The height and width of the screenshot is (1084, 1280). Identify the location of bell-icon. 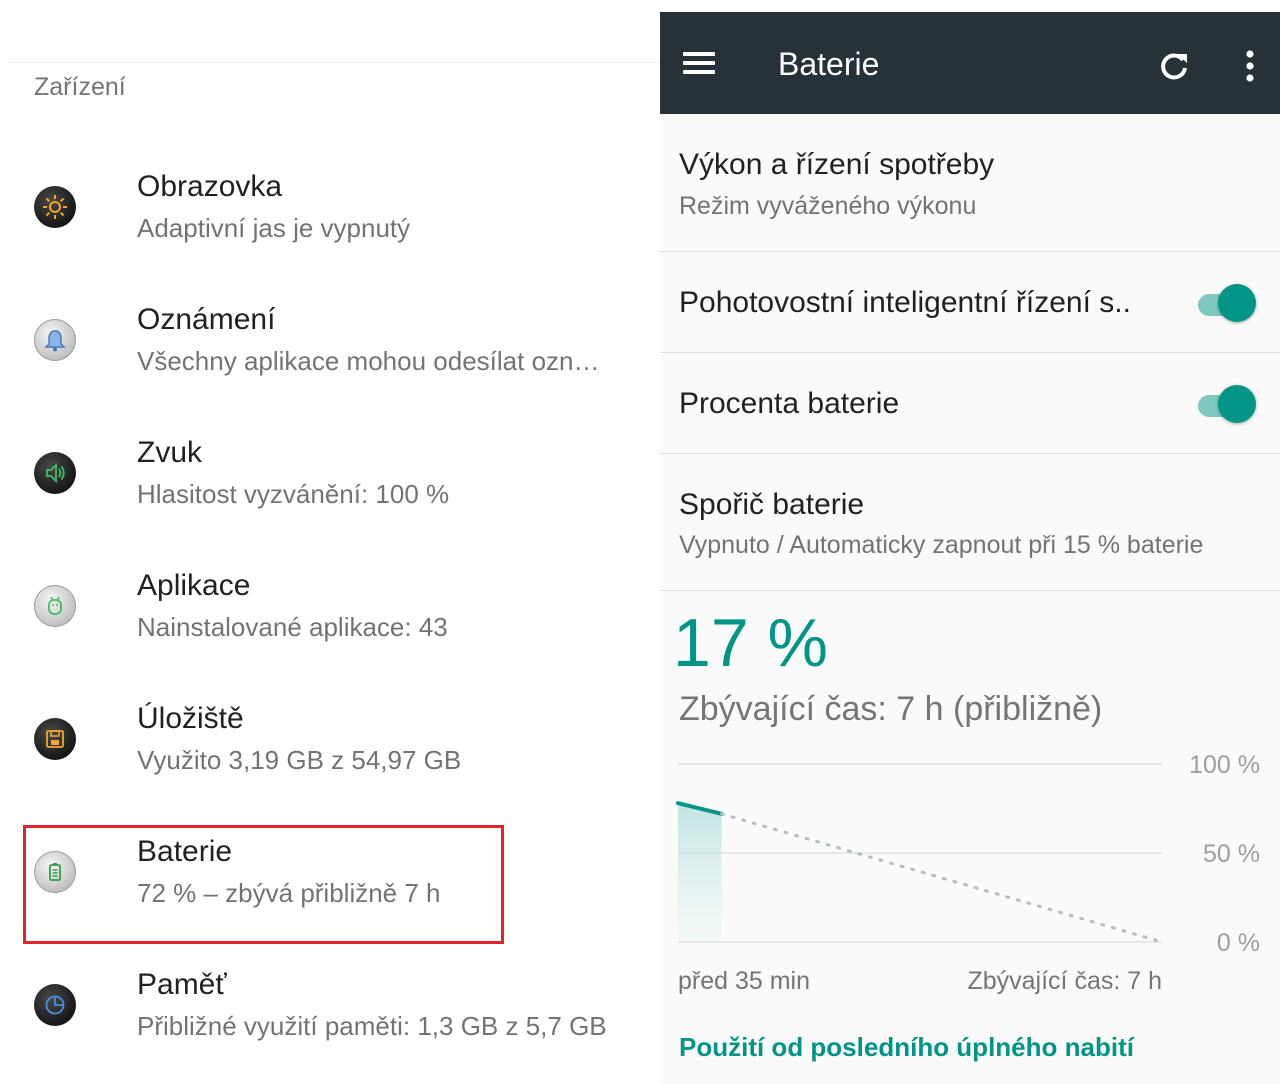
(55, 340).